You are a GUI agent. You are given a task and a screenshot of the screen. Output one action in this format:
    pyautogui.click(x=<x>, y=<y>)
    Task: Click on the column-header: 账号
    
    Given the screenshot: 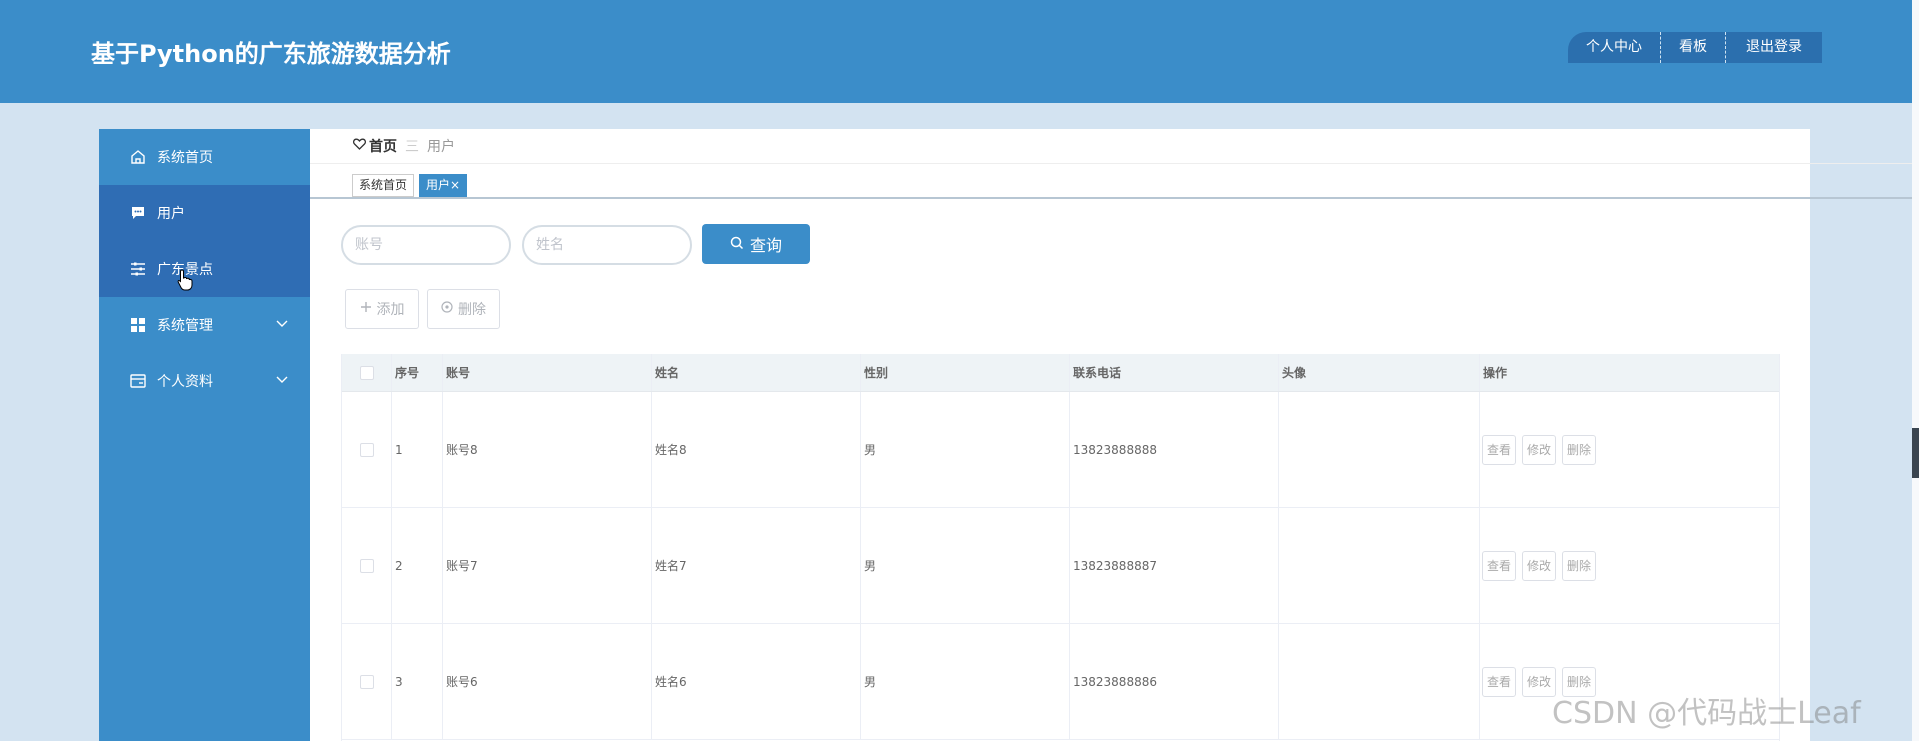 What is the action you would take?
    pyautogui.click(x=547, y=372)
    